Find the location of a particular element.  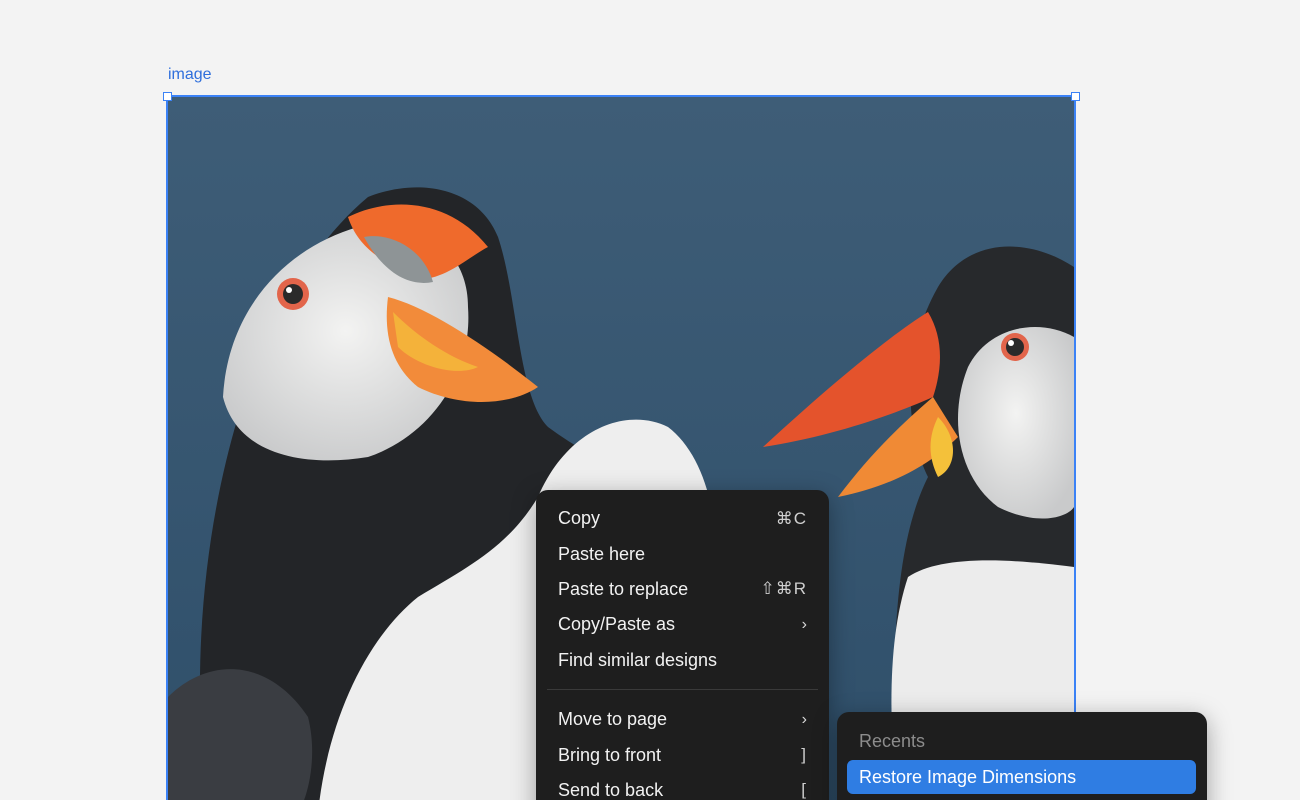

recents-item-label: Restore Image Dimensions is located at coordinates (968, 776).